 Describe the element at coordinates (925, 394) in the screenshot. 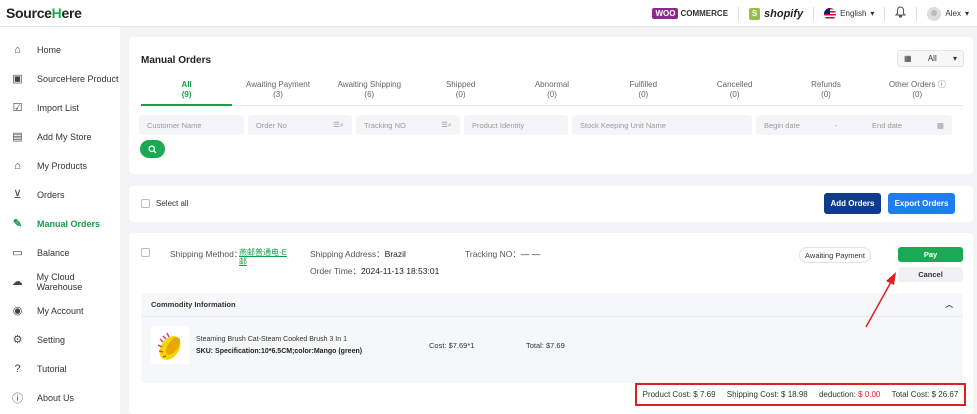

I see `total-cost: Total Cost: $ 26.67` at that location.